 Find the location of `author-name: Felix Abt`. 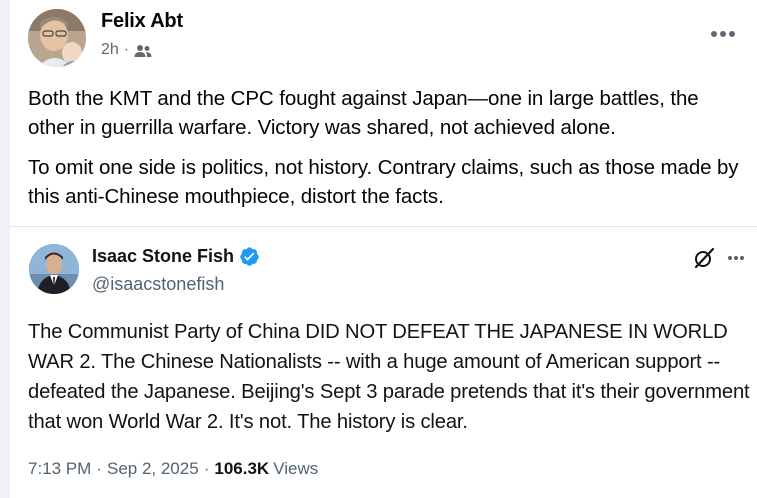

author-name: Felix Abt is located at coordinates (142, 21).